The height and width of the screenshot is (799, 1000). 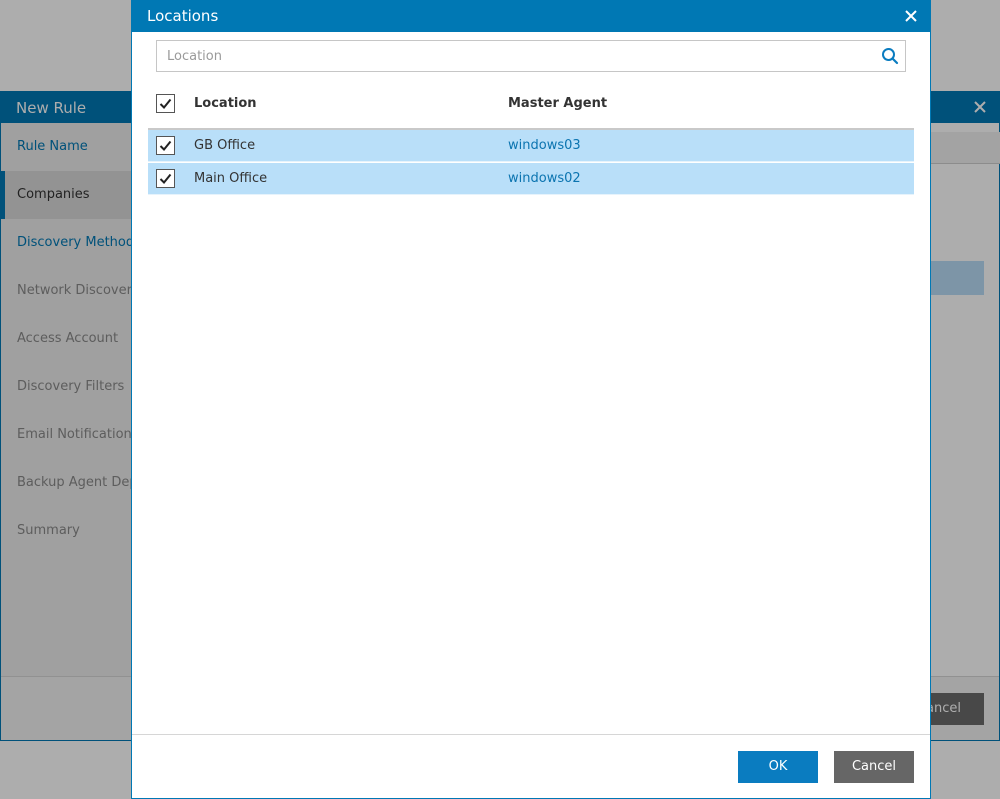 I want to click on location-search-box, so click(x=531, y=56).